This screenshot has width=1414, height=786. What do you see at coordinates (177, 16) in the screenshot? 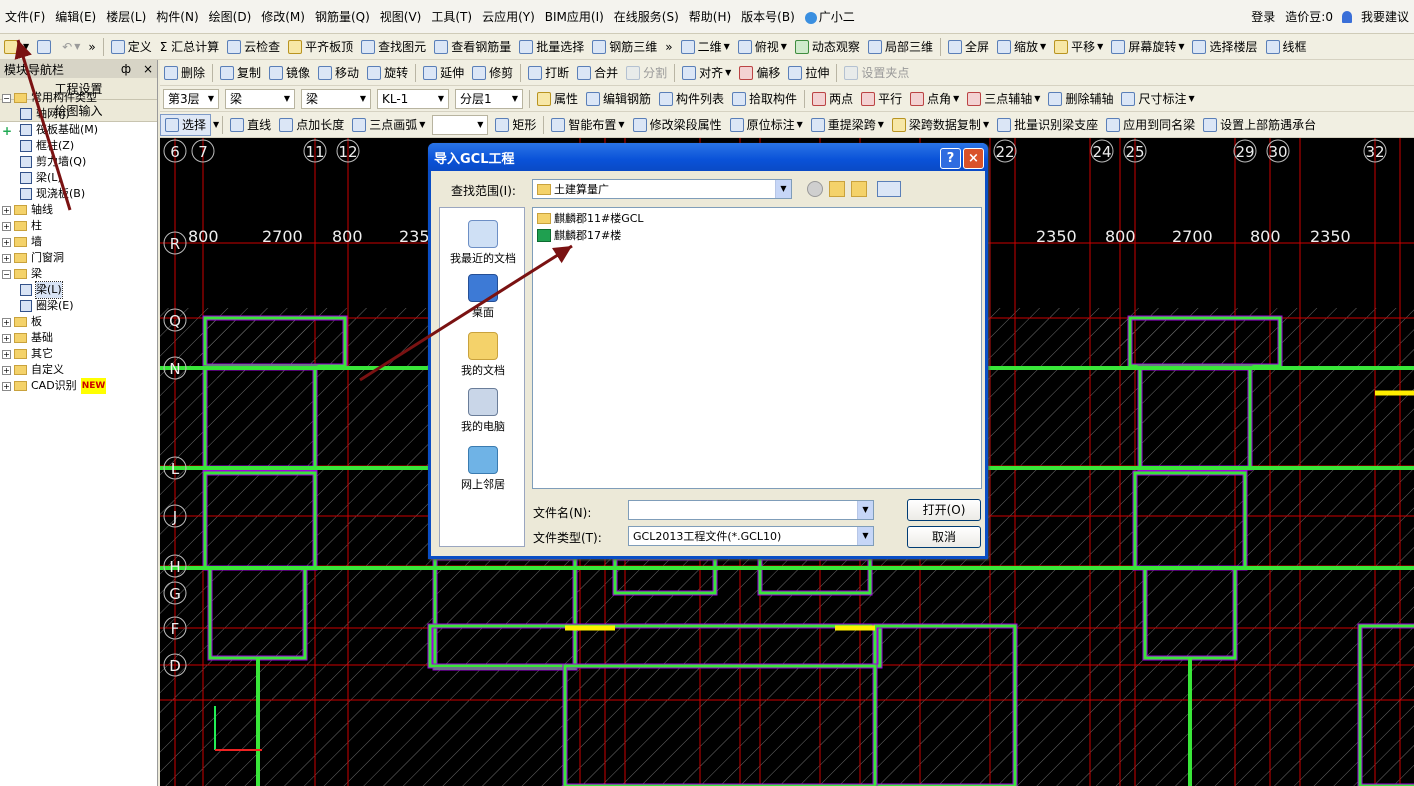
I see `menu-component: 构件(N)` at bounding box center [177, 16].